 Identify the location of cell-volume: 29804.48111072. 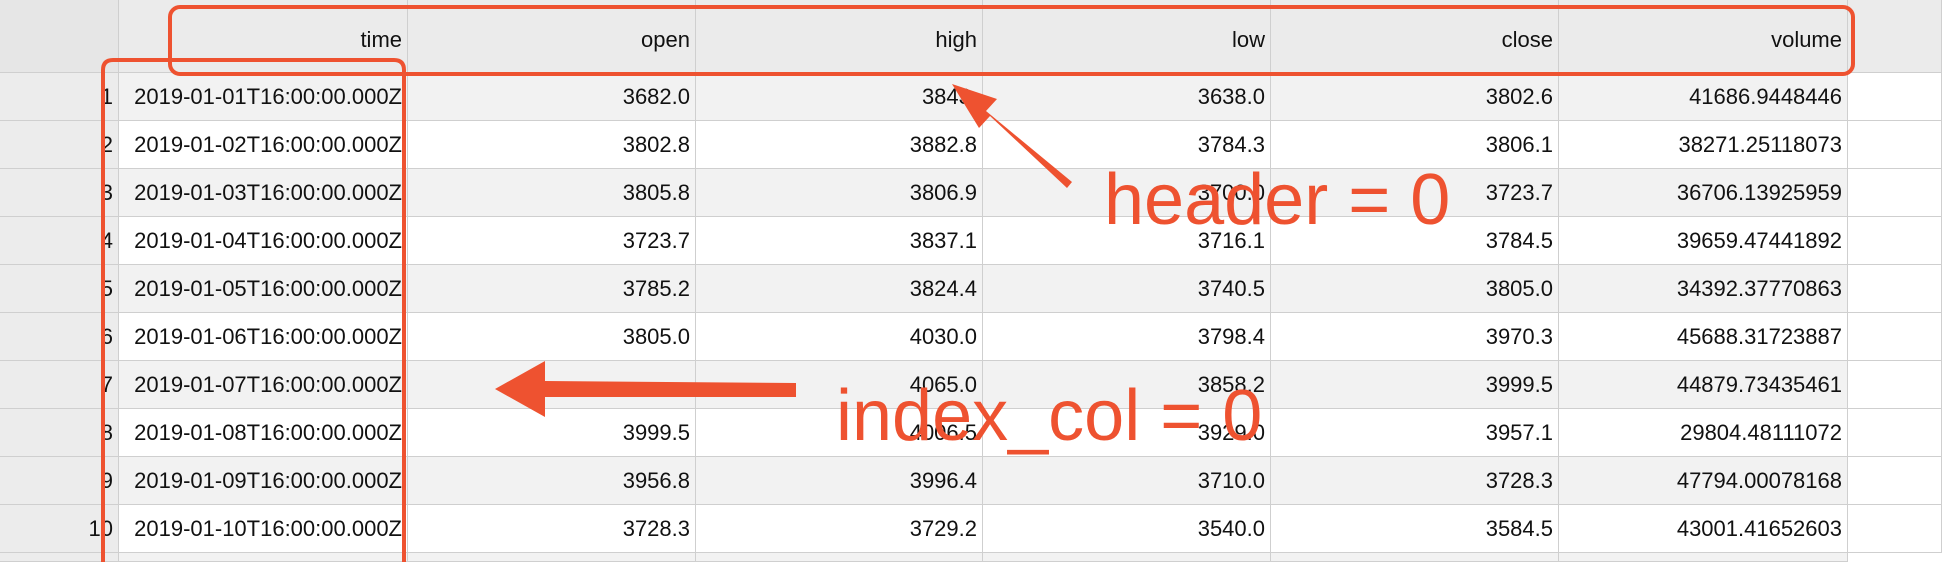
(1703, 433).